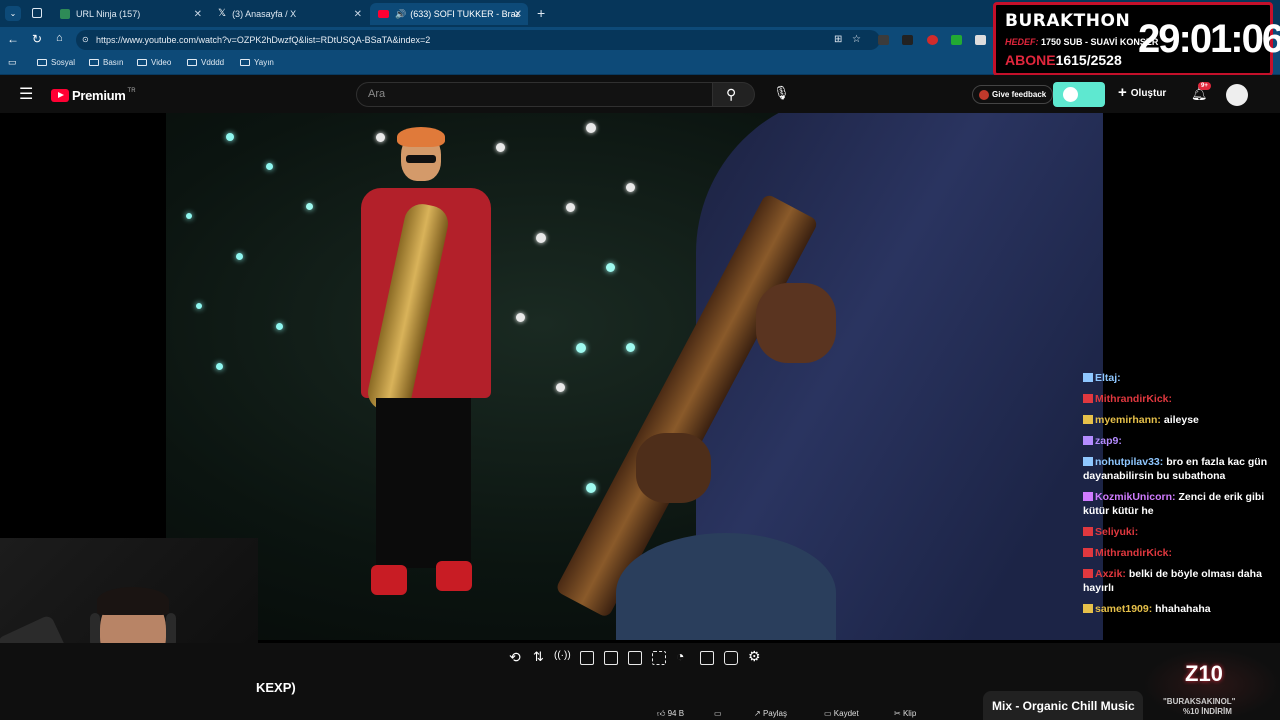 This screenshot has width=1280, height=720. What do you see at coordinates (59, 38) in the screenshot?
I see `home-icon: ⌂` at bounding box center [59, 38].